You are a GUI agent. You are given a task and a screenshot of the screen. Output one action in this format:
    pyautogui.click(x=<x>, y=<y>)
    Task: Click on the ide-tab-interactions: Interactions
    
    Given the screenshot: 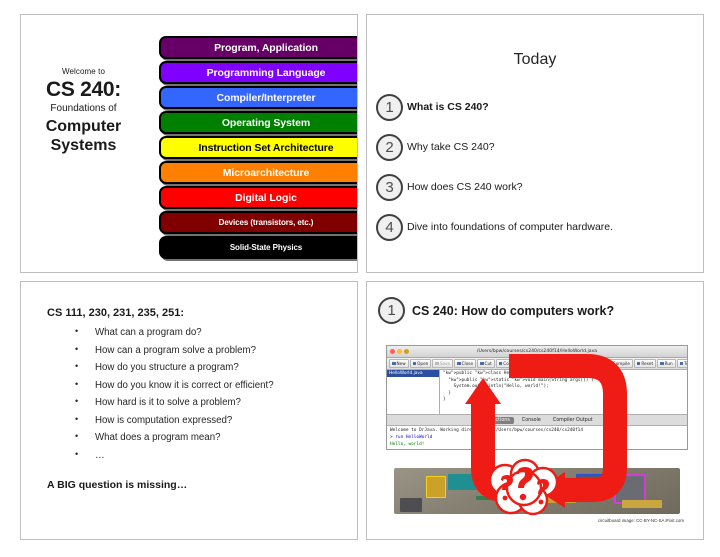 What is the action you would take?
    pyautogui.click(x=495, y=420)
    